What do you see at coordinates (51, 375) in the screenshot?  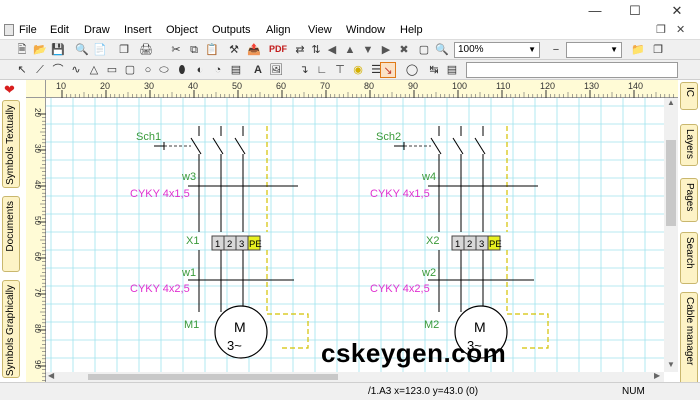 I see `scroll-left-icon: ◀` at bounding box center [51, 375].